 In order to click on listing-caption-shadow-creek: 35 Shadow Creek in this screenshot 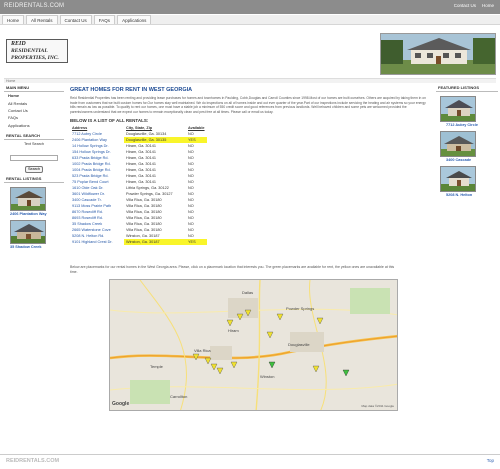, I will do `click(34, 247)`.